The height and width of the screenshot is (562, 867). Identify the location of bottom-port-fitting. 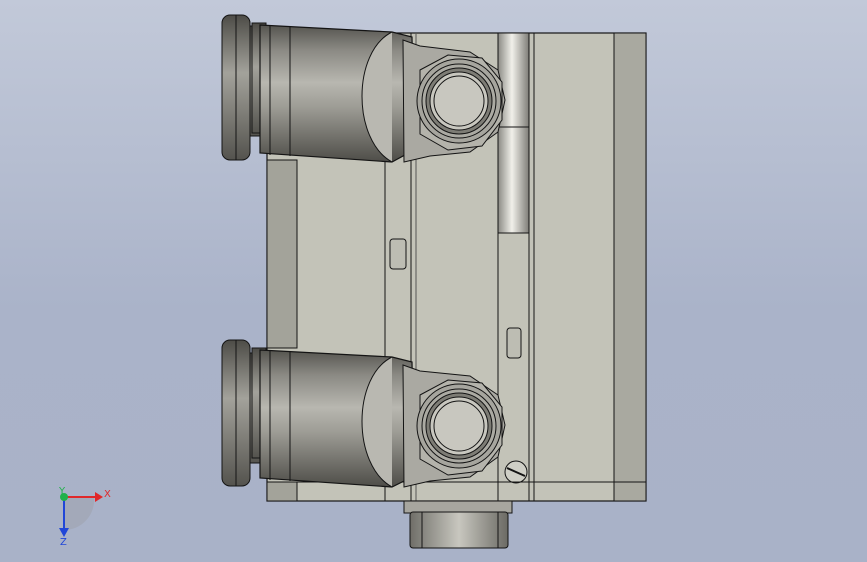
(458, 524).